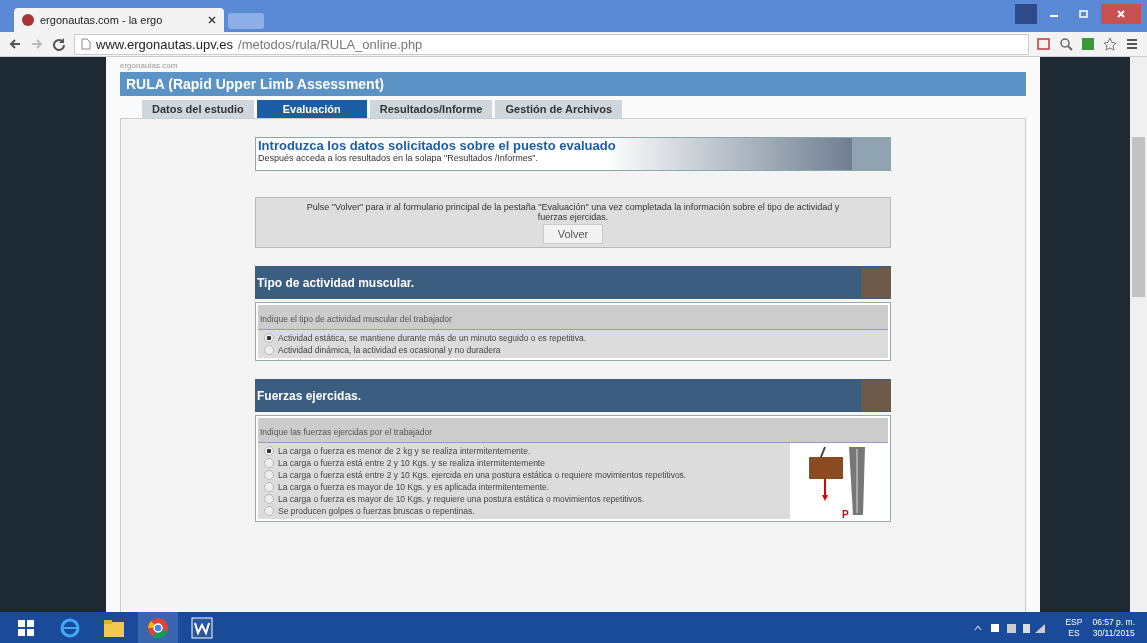 This screenshot has height=643, width=1147. I want to click on radio-option: La carga o fuerza es mayor de 10 Kgs. y requiere una postura estática o movimientos repetitivos., so click(524, 499).